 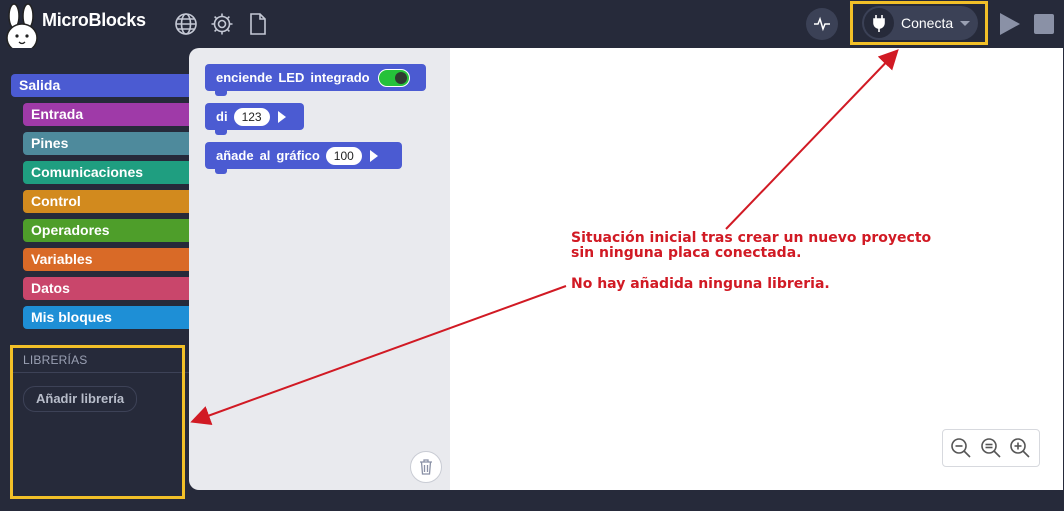 What do you see at coordinates (298, 155) in the screenshot?
I see `block-word: gráfico` at bounding box center [298, 155].